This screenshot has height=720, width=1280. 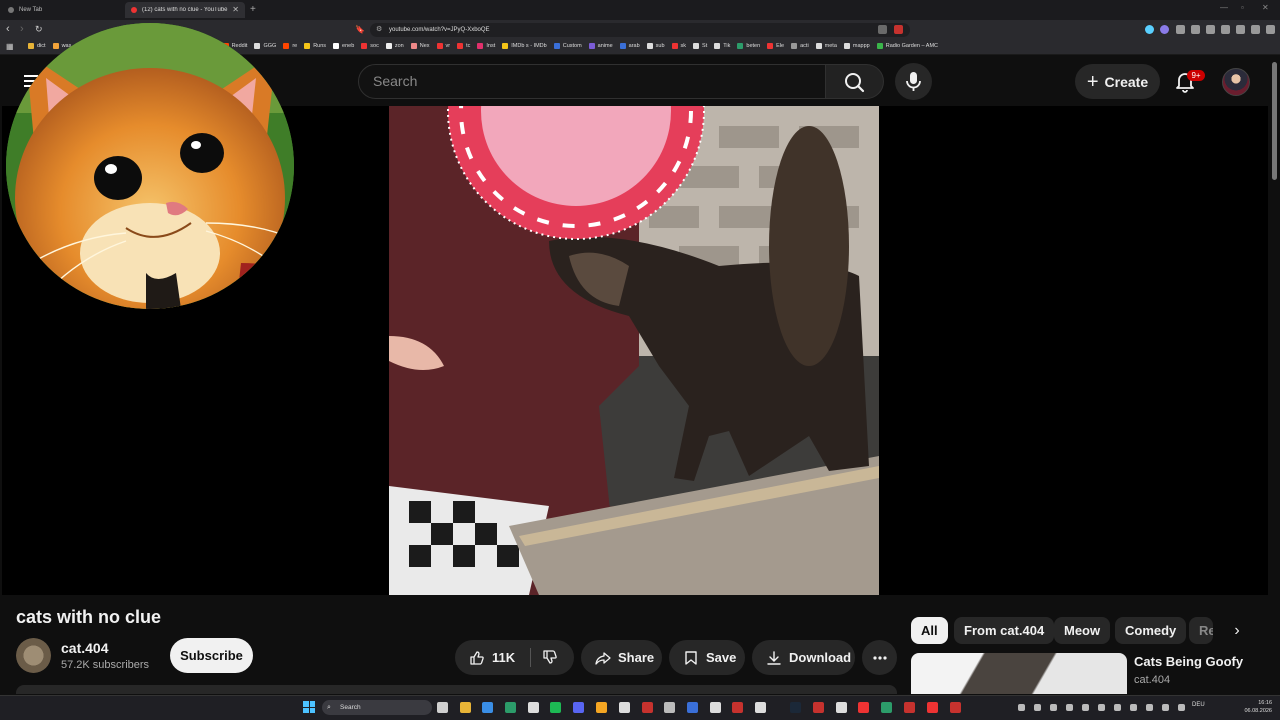 I want to click on bookmark-item: eneb, so click(x=343, y=46).